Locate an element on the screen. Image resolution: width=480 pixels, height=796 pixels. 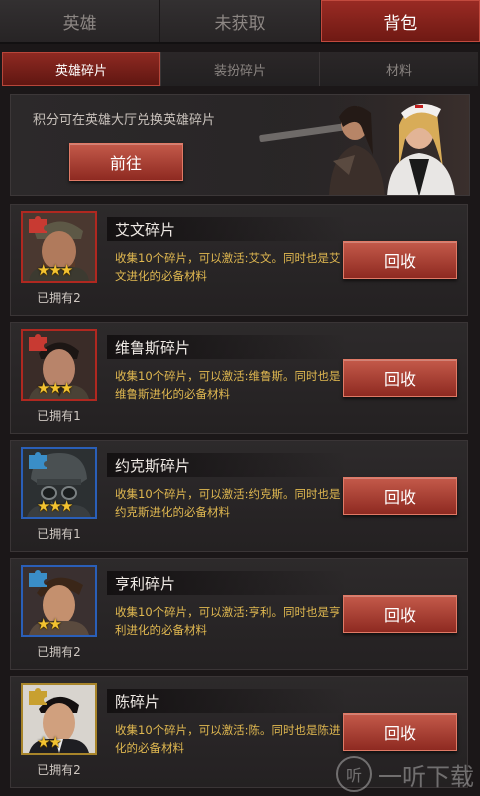
top-tab-bar: 英雄 未获取 背包 is located at coordinates (240, 22).